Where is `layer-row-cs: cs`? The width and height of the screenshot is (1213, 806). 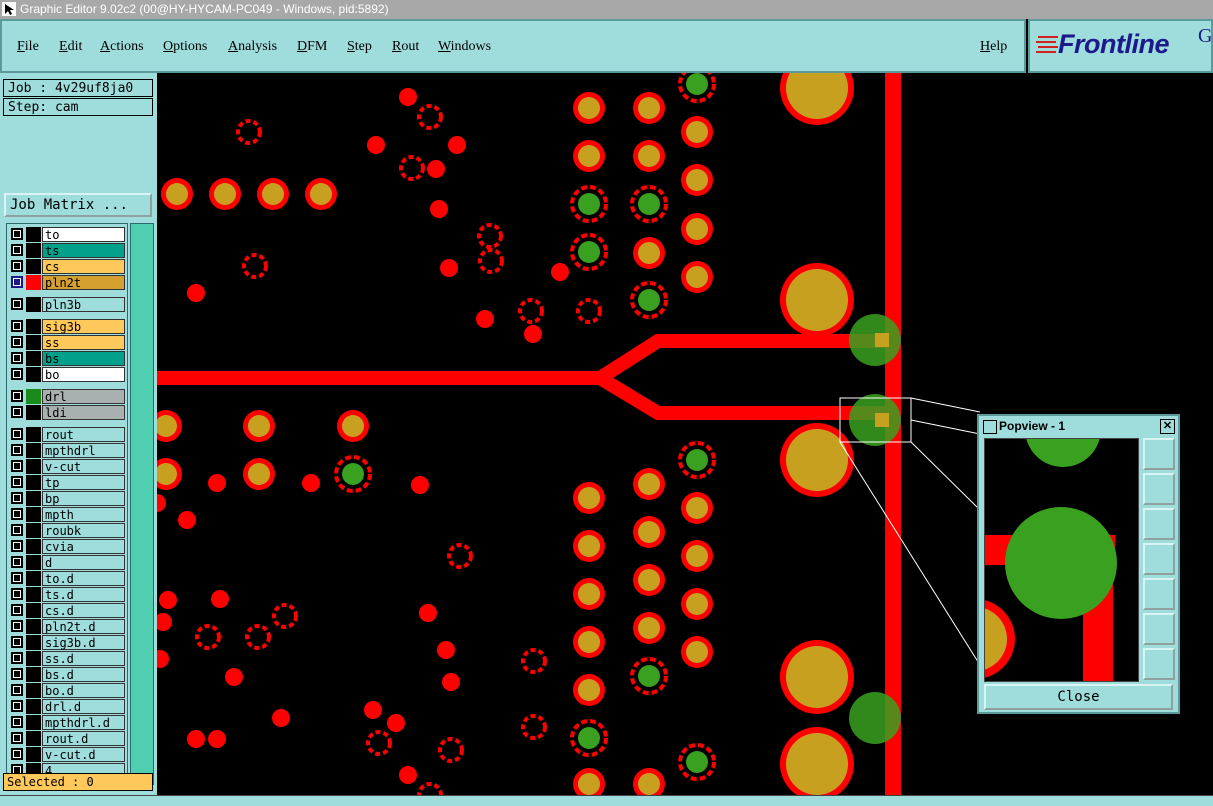 layer-row-cs: cs is located at coordinates (68, 266).